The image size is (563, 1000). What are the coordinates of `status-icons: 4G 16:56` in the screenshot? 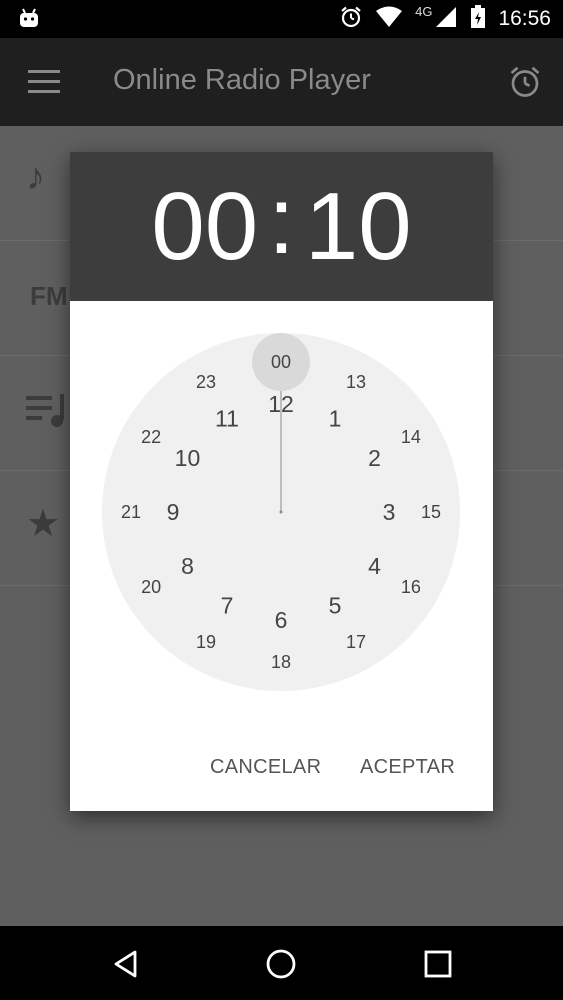 It's located at (445, 19).